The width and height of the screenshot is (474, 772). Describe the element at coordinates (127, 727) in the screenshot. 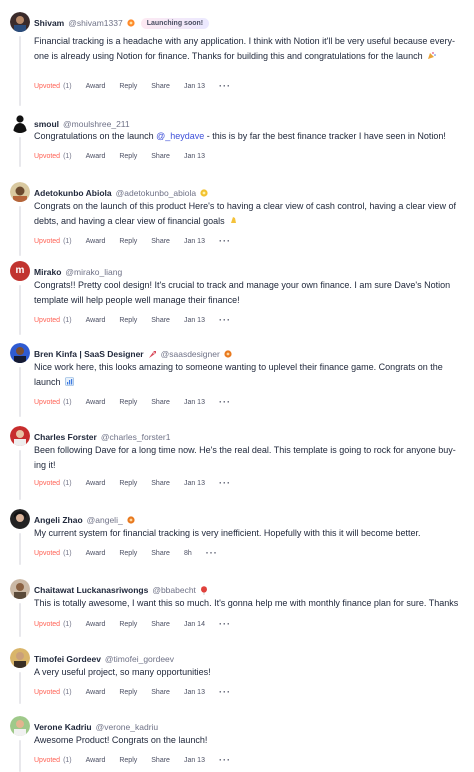

I see `user-handle: @verone_kadriu` at that location.